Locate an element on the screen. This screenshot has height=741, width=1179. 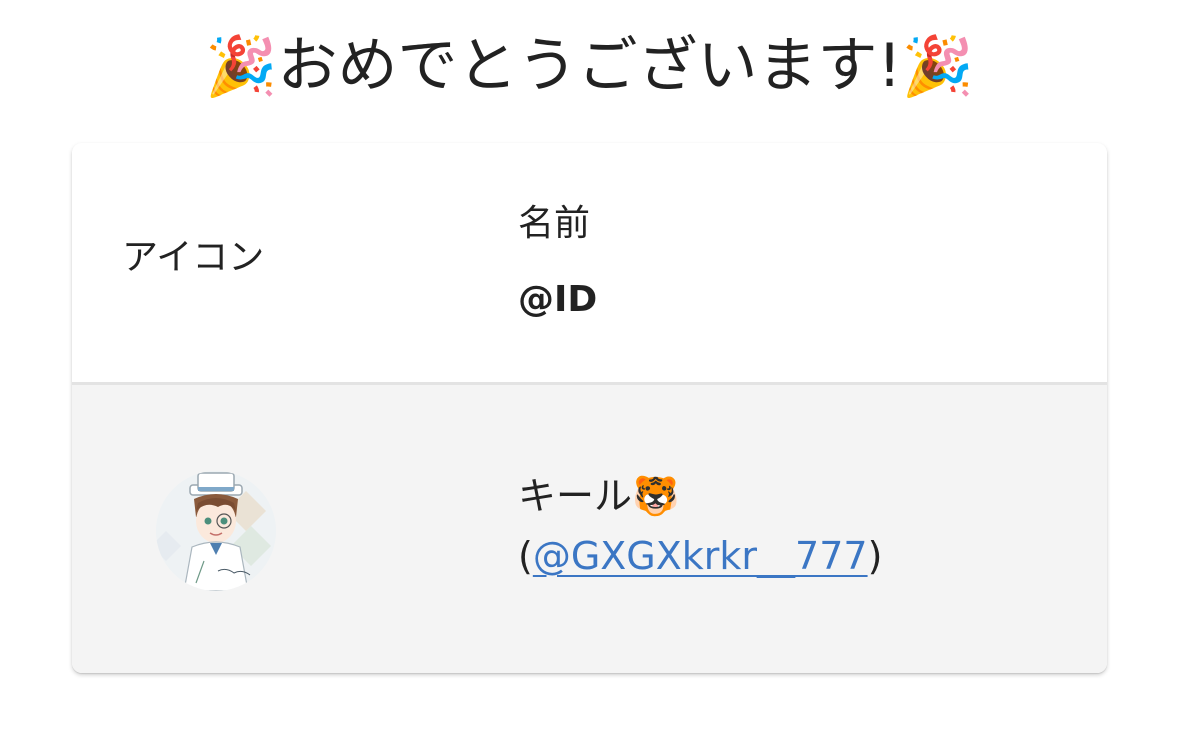
column-header-icon: アイコン is located at coordinates (193, 257).